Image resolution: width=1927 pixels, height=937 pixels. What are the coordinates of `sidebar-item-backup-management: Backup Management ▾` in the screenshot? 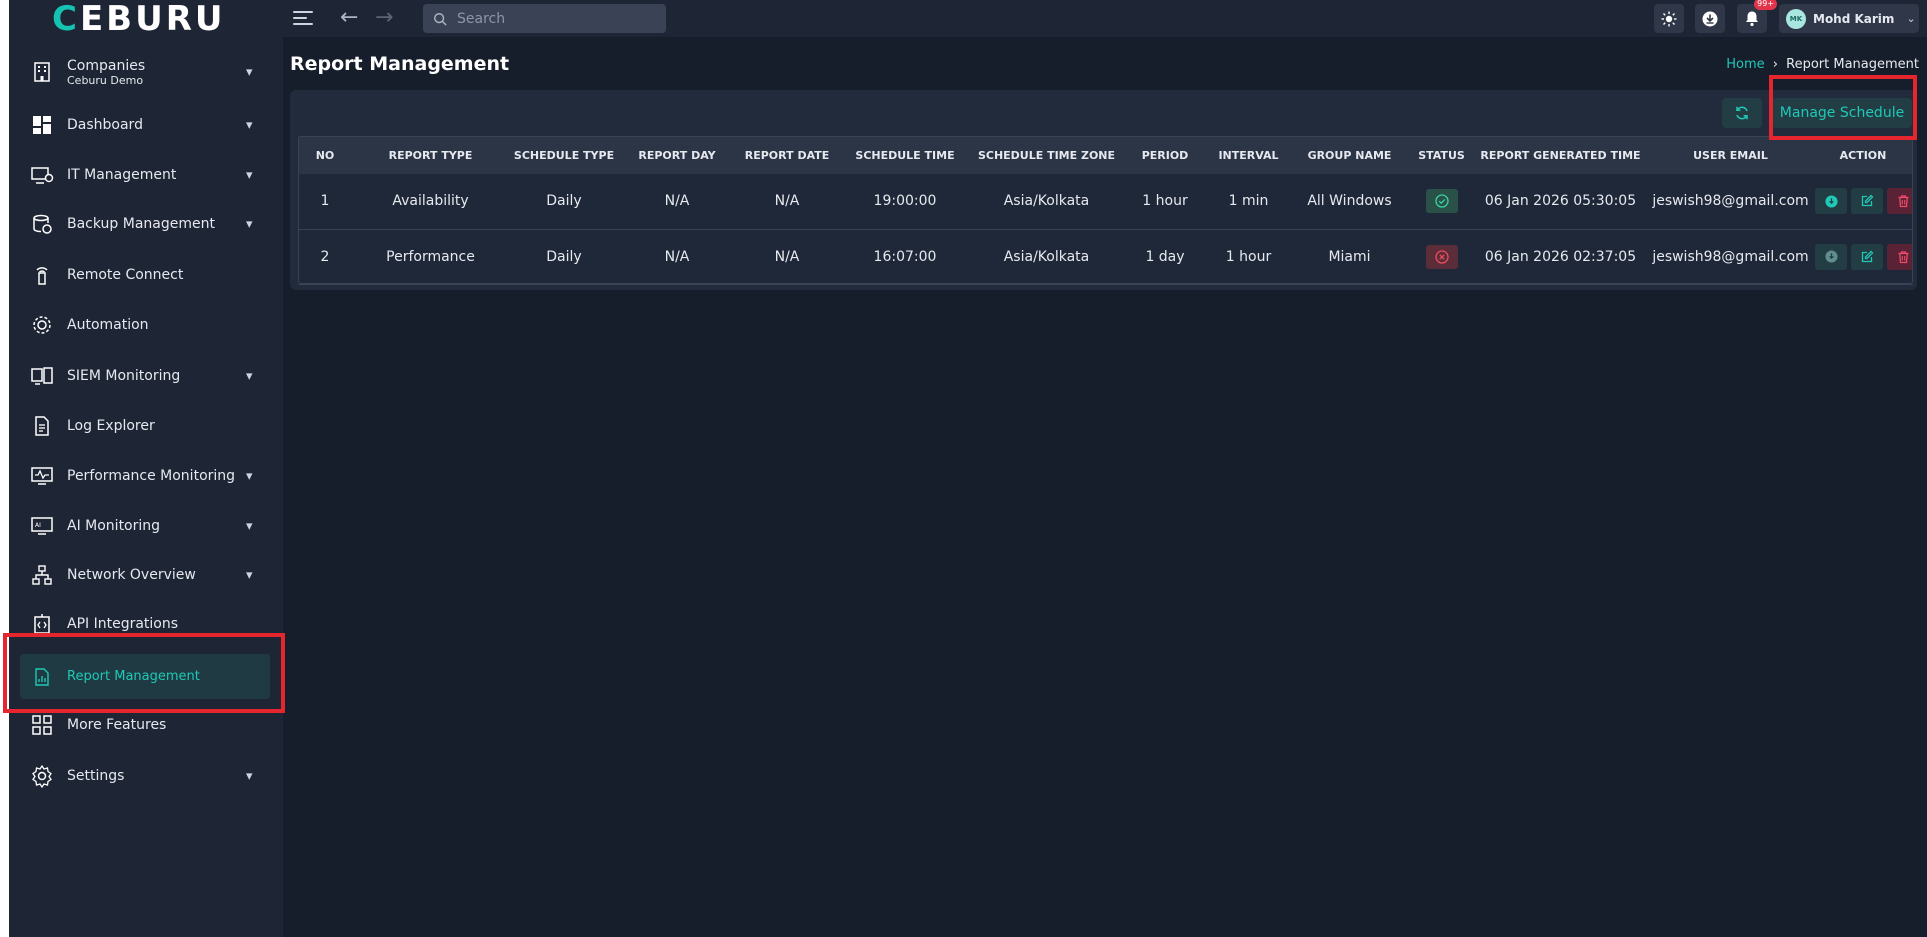 It's located at (145, 224).